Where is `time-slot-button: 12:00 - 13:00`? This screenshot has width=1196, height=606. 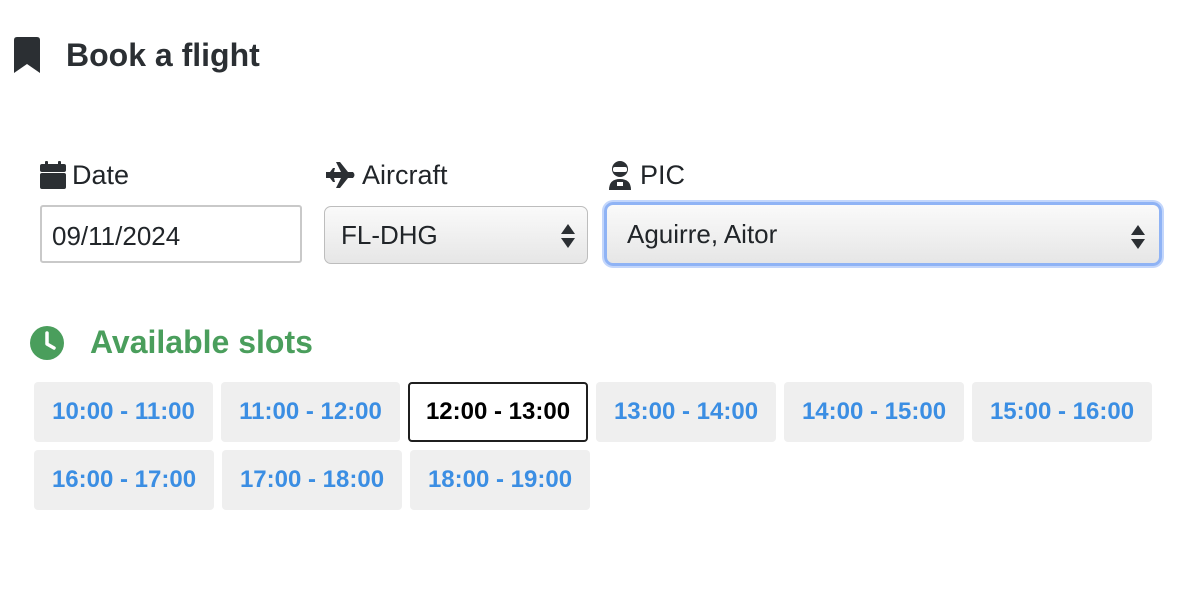 time-slot-button: 12:00 - 13:00 is located at coordinates (498, 412).